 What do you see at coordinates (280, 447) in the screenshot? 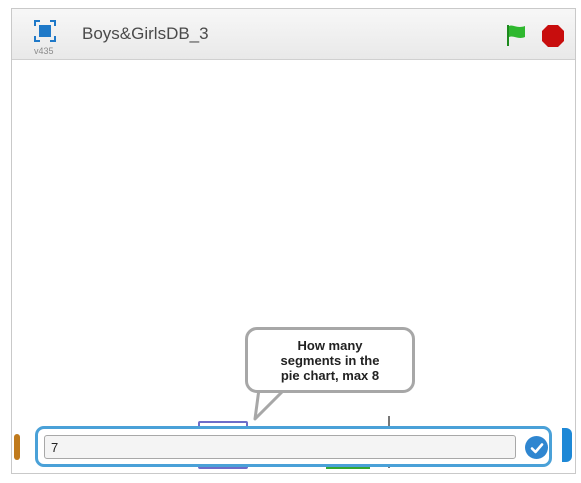
I see `answer-input` at bounding box center [280, 447].